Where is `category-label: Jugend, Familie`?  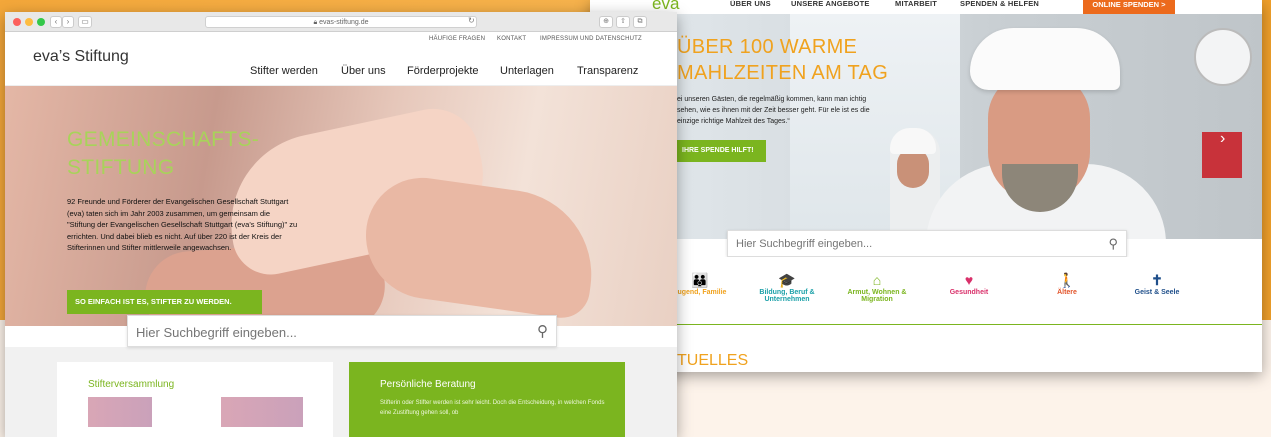 category-label: Jugend, Familie is located at coordinates (700, 292).